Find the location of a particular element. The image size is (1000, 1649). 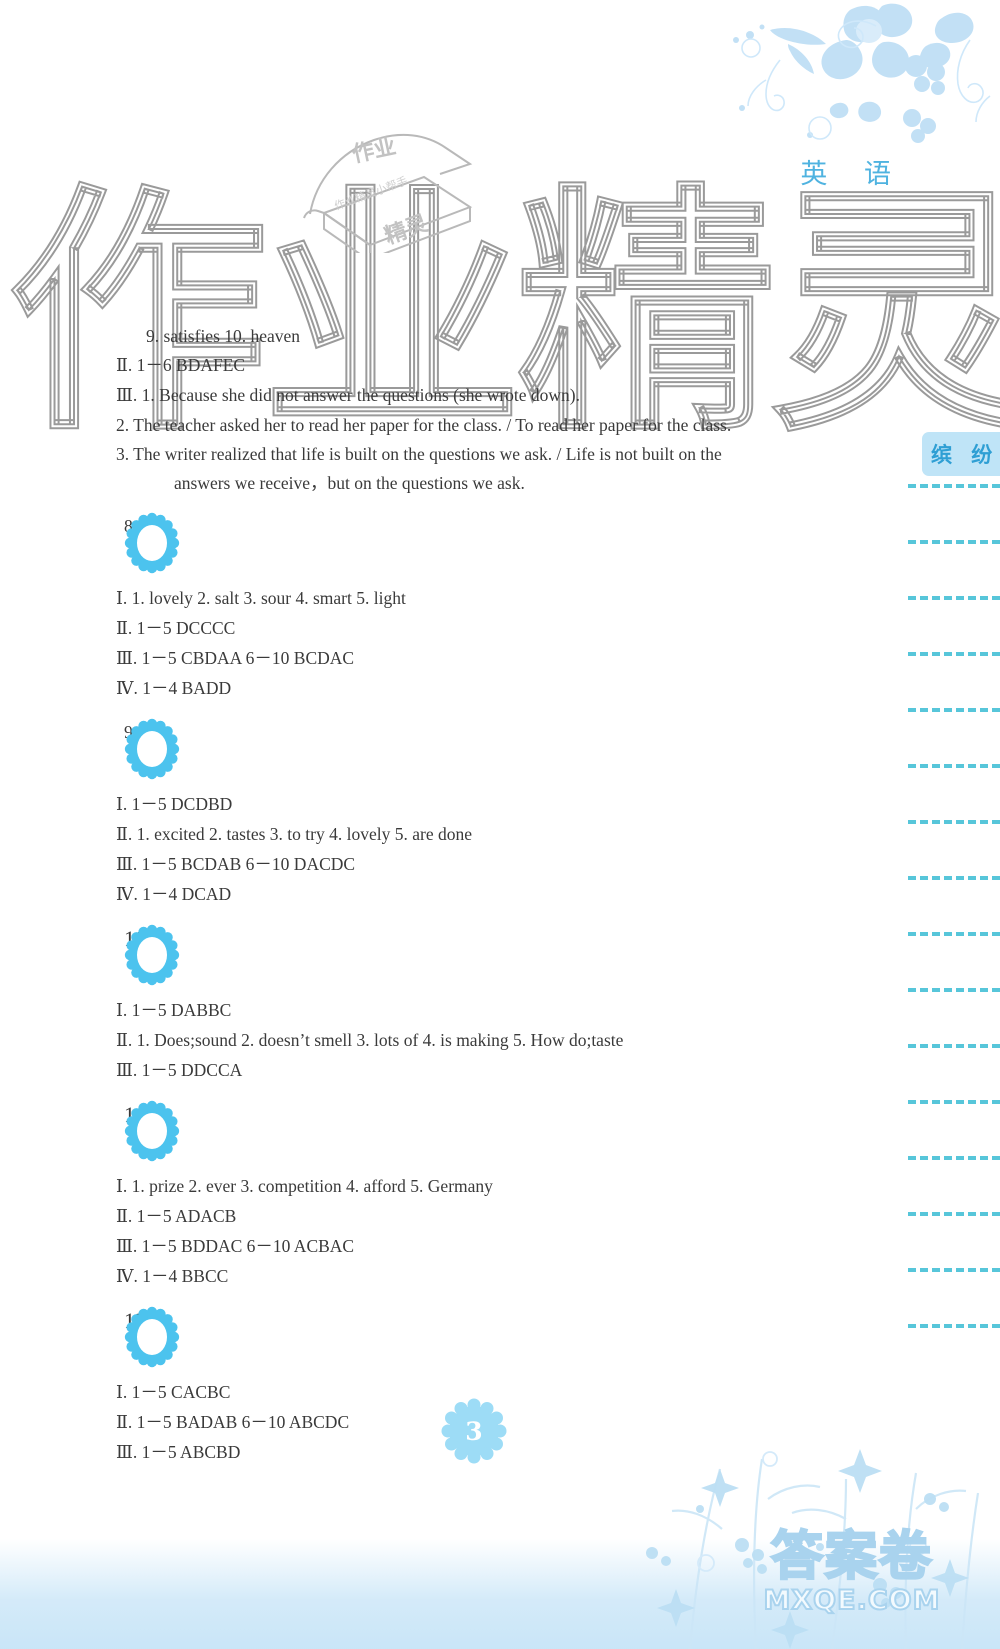

answer-line: Ⅳ. 1－4 DCAD is located at coordinates (486, 895).